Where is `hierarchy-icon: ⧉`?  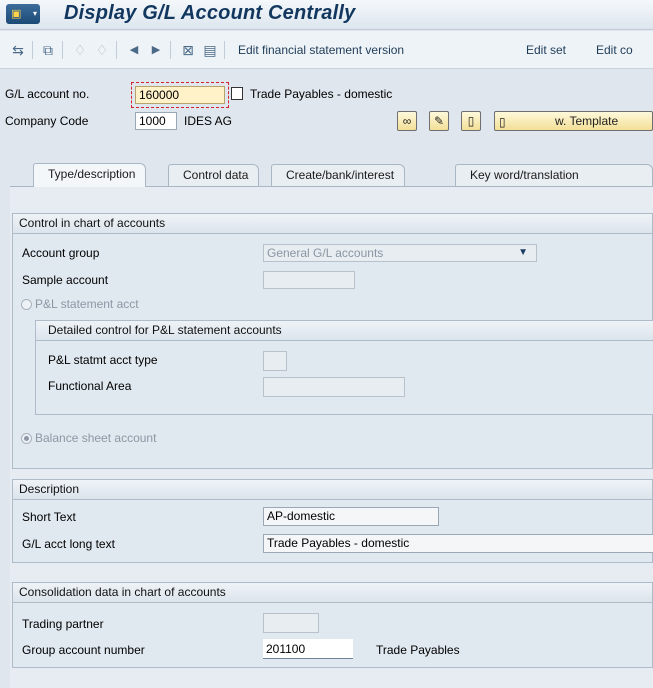
hierarchy-icon: ⧉ is located at coordinates (48, 50).